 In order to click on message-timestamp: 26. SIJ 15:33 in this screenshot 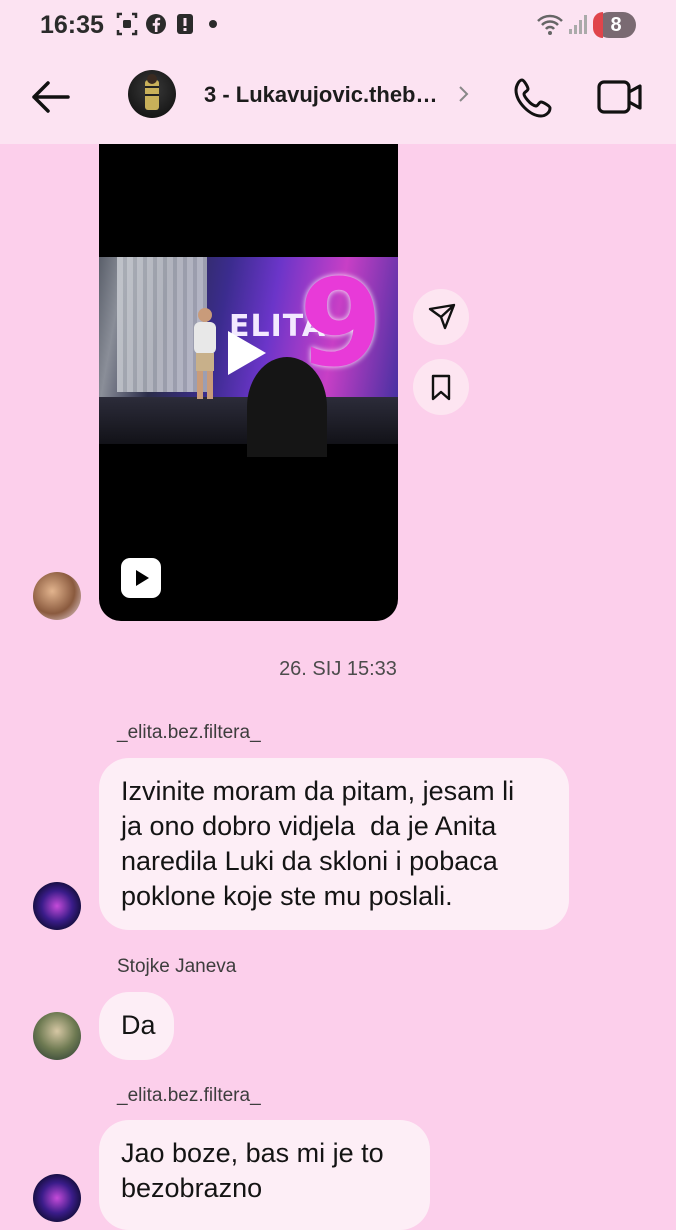, I will do `click(338, 669)`.